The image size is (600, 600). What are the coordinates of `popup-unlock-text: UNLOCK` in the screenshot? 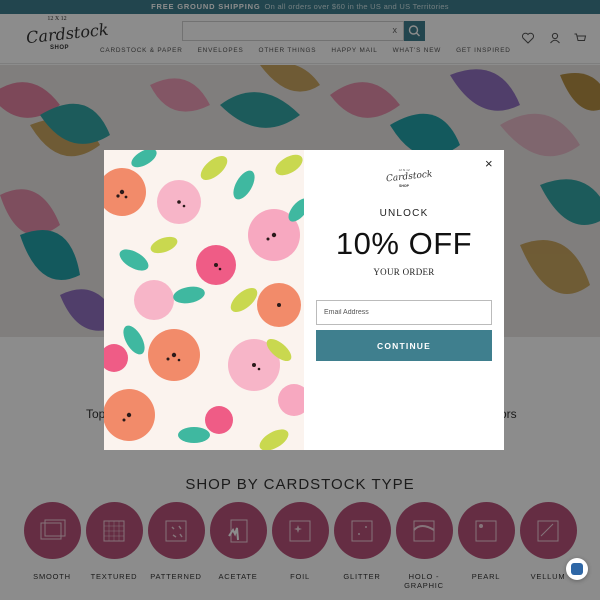 It's located at (404, 213).